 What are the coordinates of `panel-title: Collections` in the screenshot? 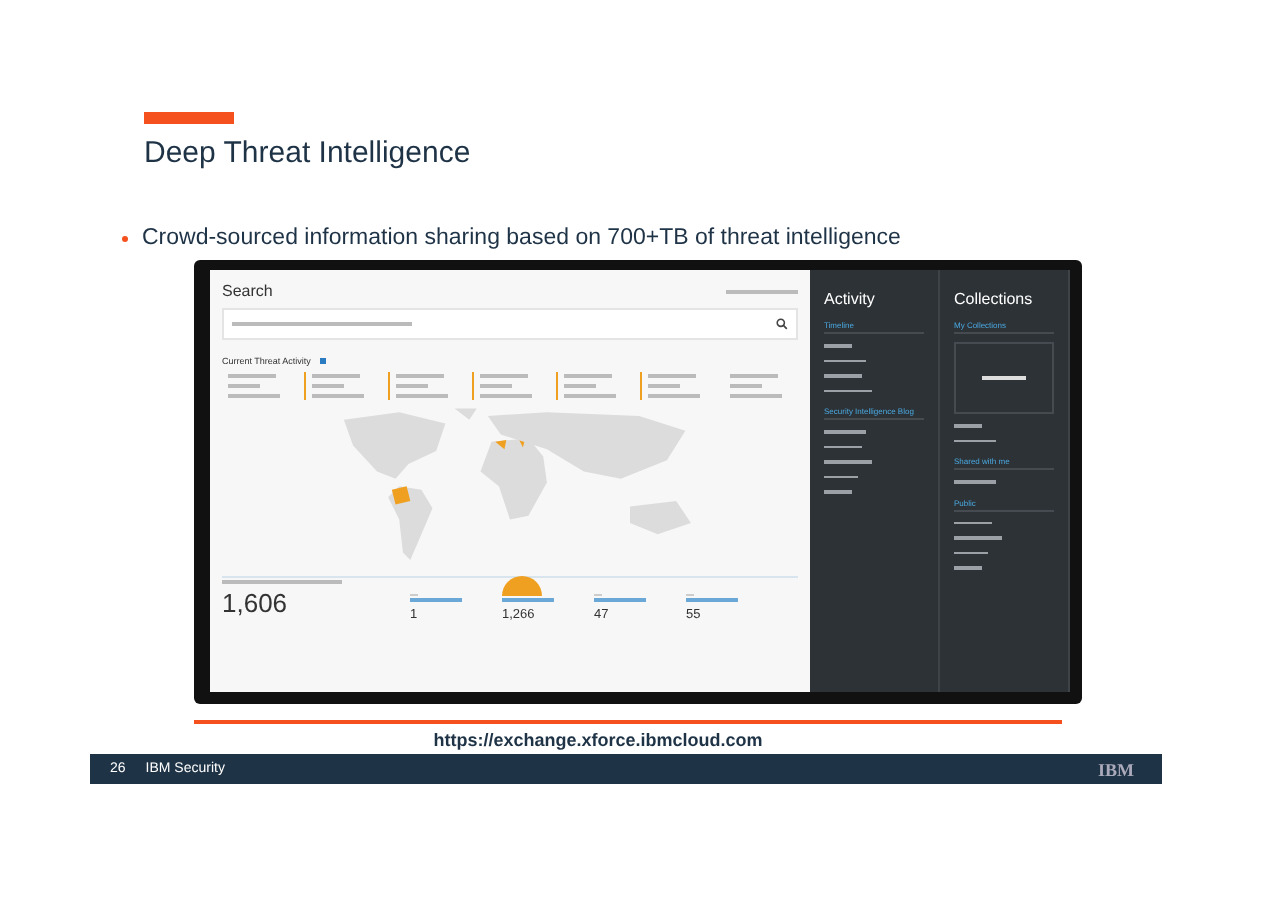 It's located at (994, 299).